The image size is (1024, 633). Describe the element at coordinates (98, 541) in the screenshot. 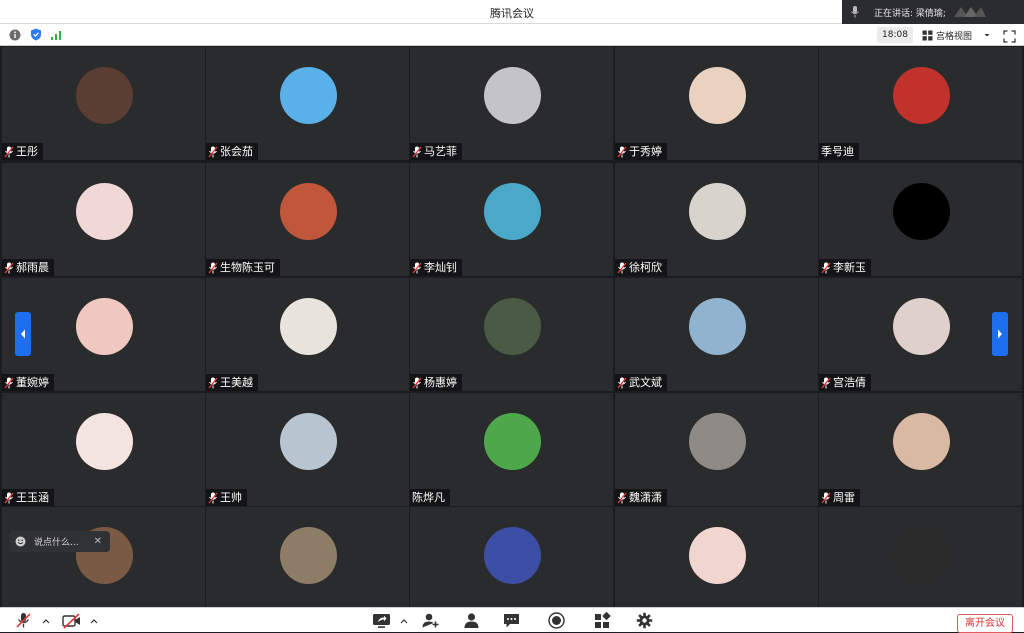

I see `close-icon: ✕` at that location.